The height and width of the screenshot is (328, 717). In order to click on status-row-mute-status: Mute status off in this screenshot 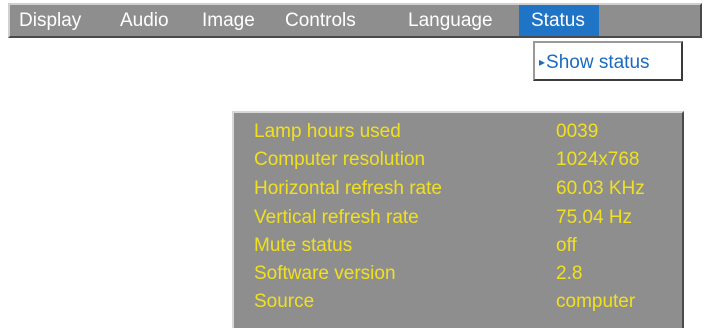, I will do `click(458, 246)`.